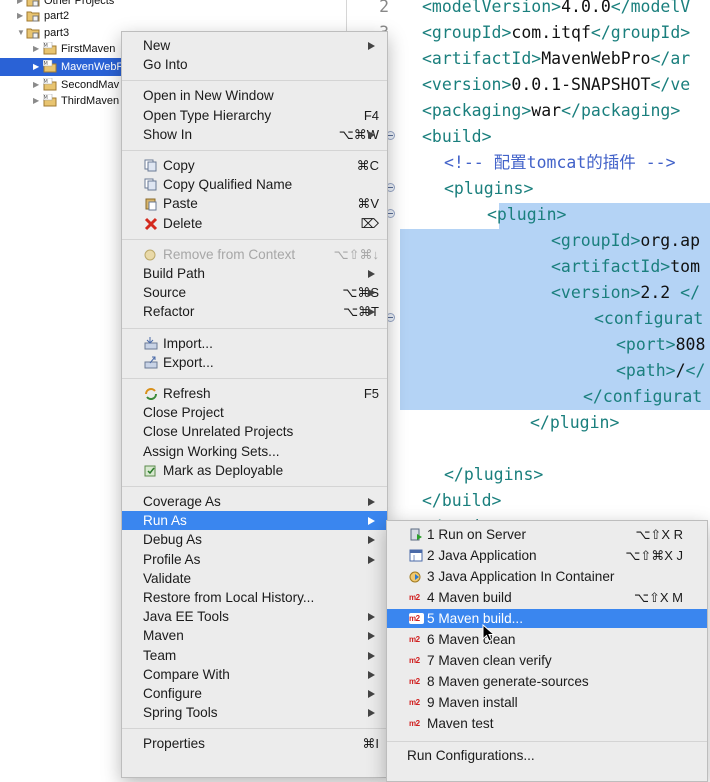 The height and width of the screenshot is (782, 710). Describe the element at coordinates (670, 58) in the screenshot. I see `code-token: </ar` at that location.